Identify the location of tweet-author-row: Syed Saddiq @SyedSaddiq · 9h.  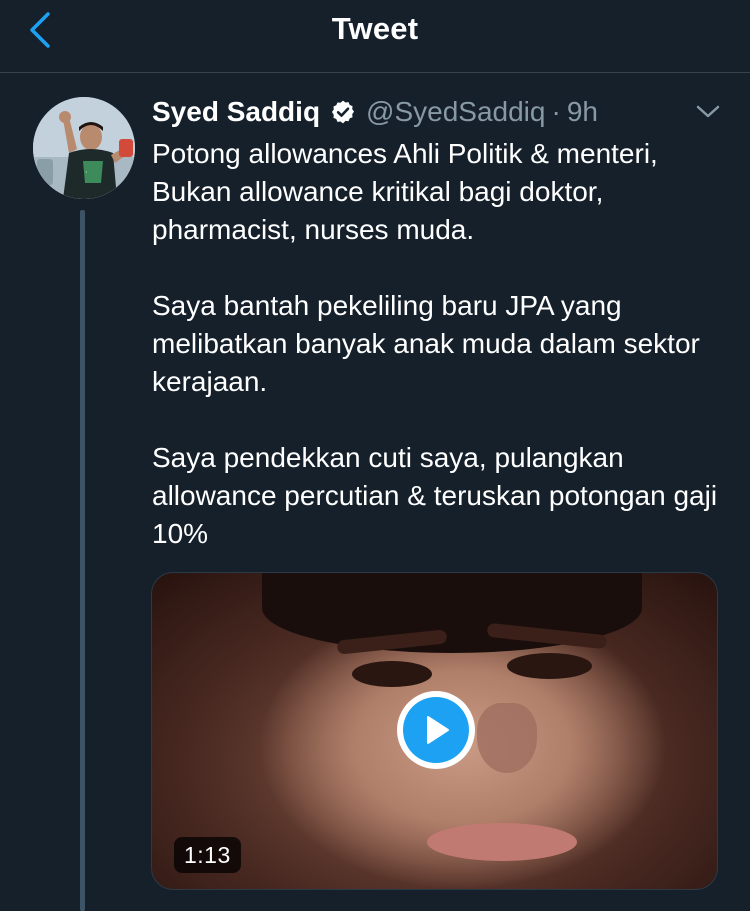
(375, 112).